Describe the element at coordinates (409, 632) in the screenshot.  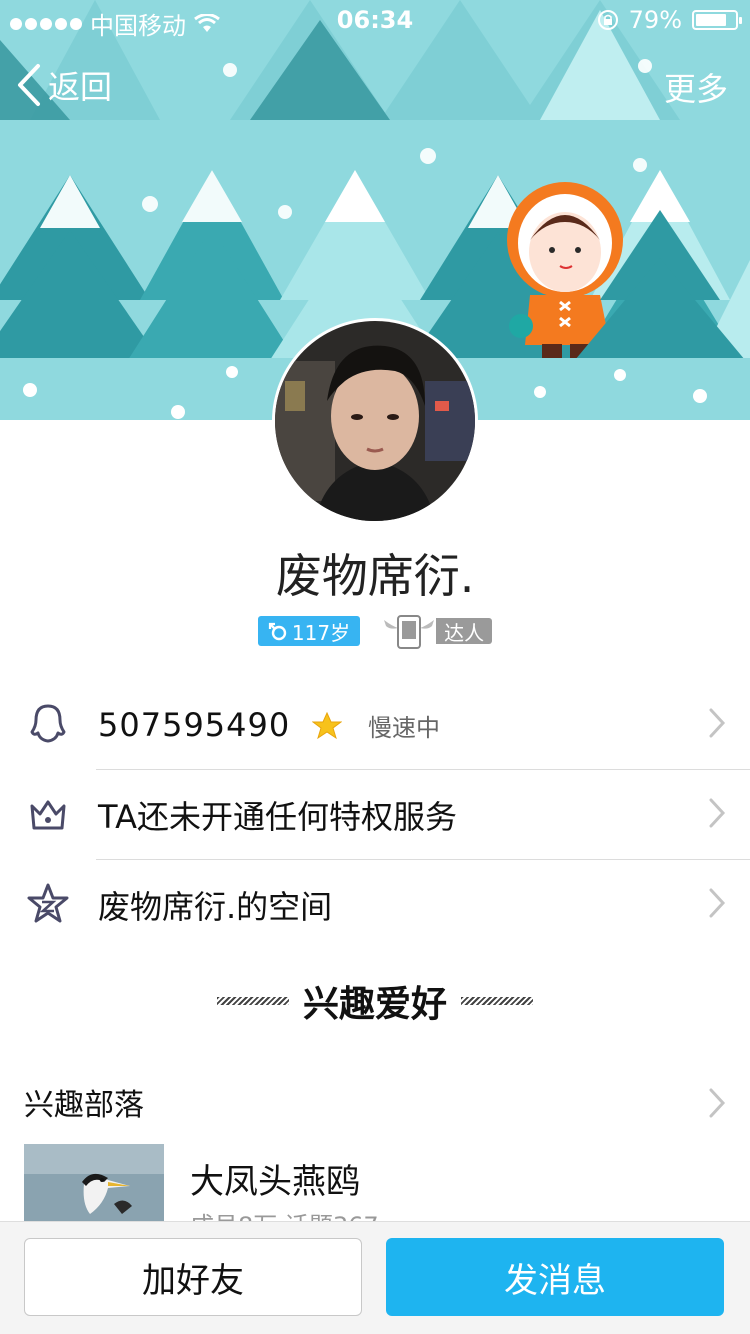
I see `winged-phone-icon` at that location.